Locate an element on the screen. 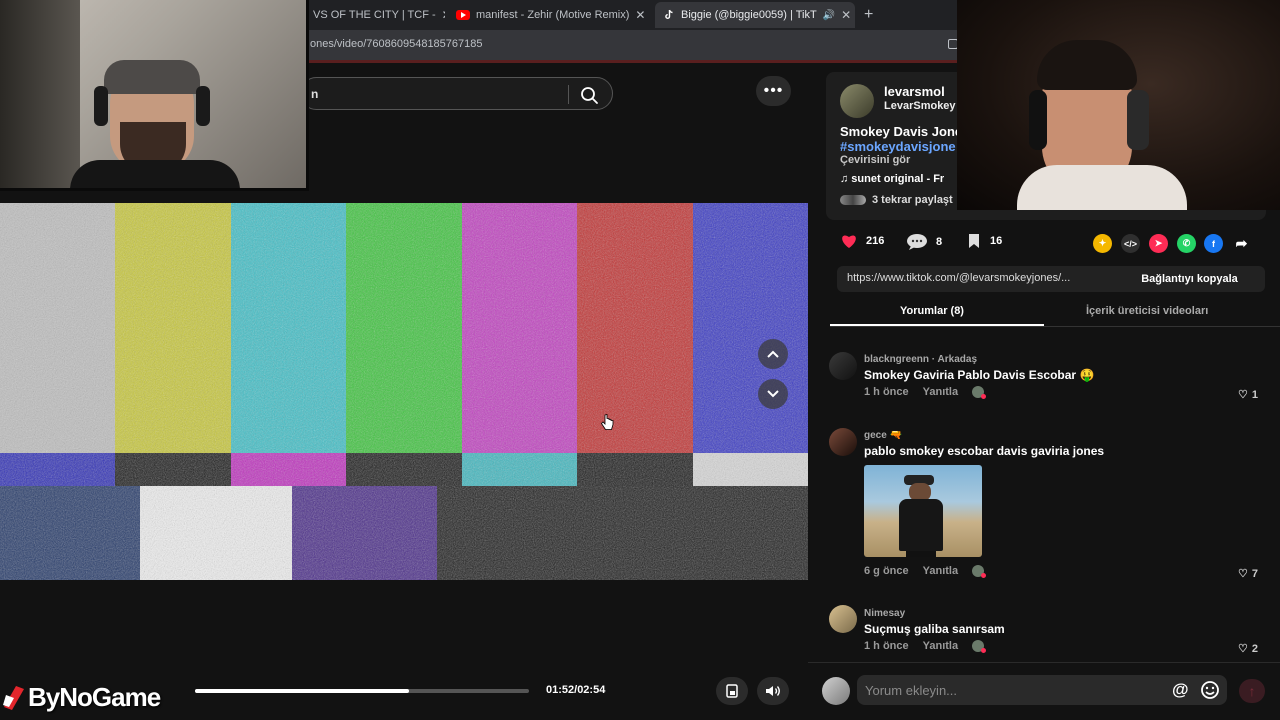 The height and width of the screenshot is (720, 1280). next-video-button is located at coordinates (773, 394).